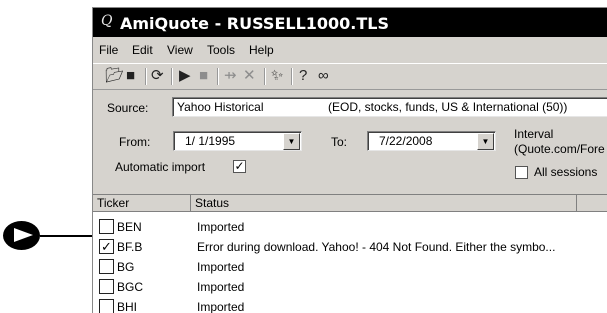 This screenshot has width=607, height=313. Describe the element at coordinates (130, 287) in the screenshot. I see `ticker-cell: BGC` at that location.